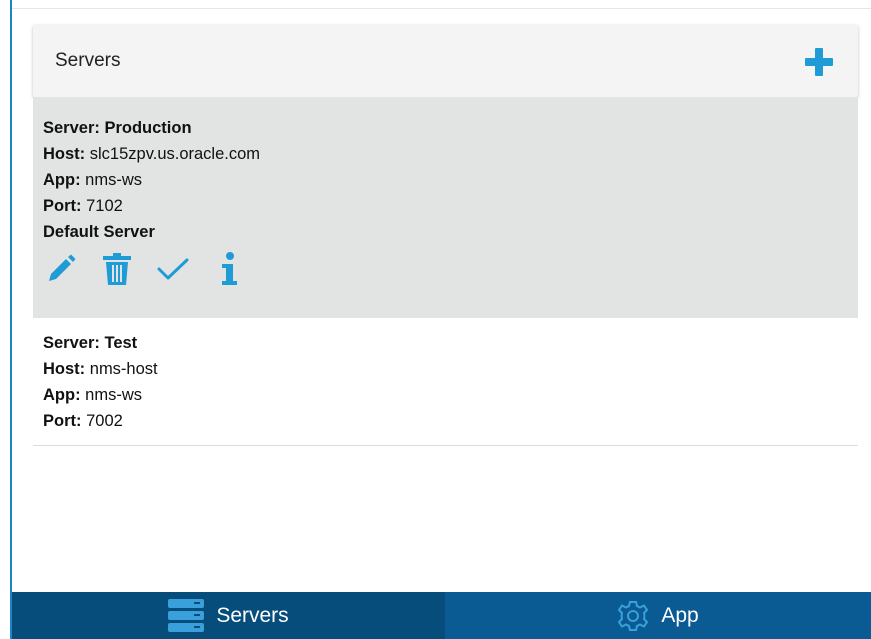  I want to click on tab-servers: Servers, so click(228, 615).